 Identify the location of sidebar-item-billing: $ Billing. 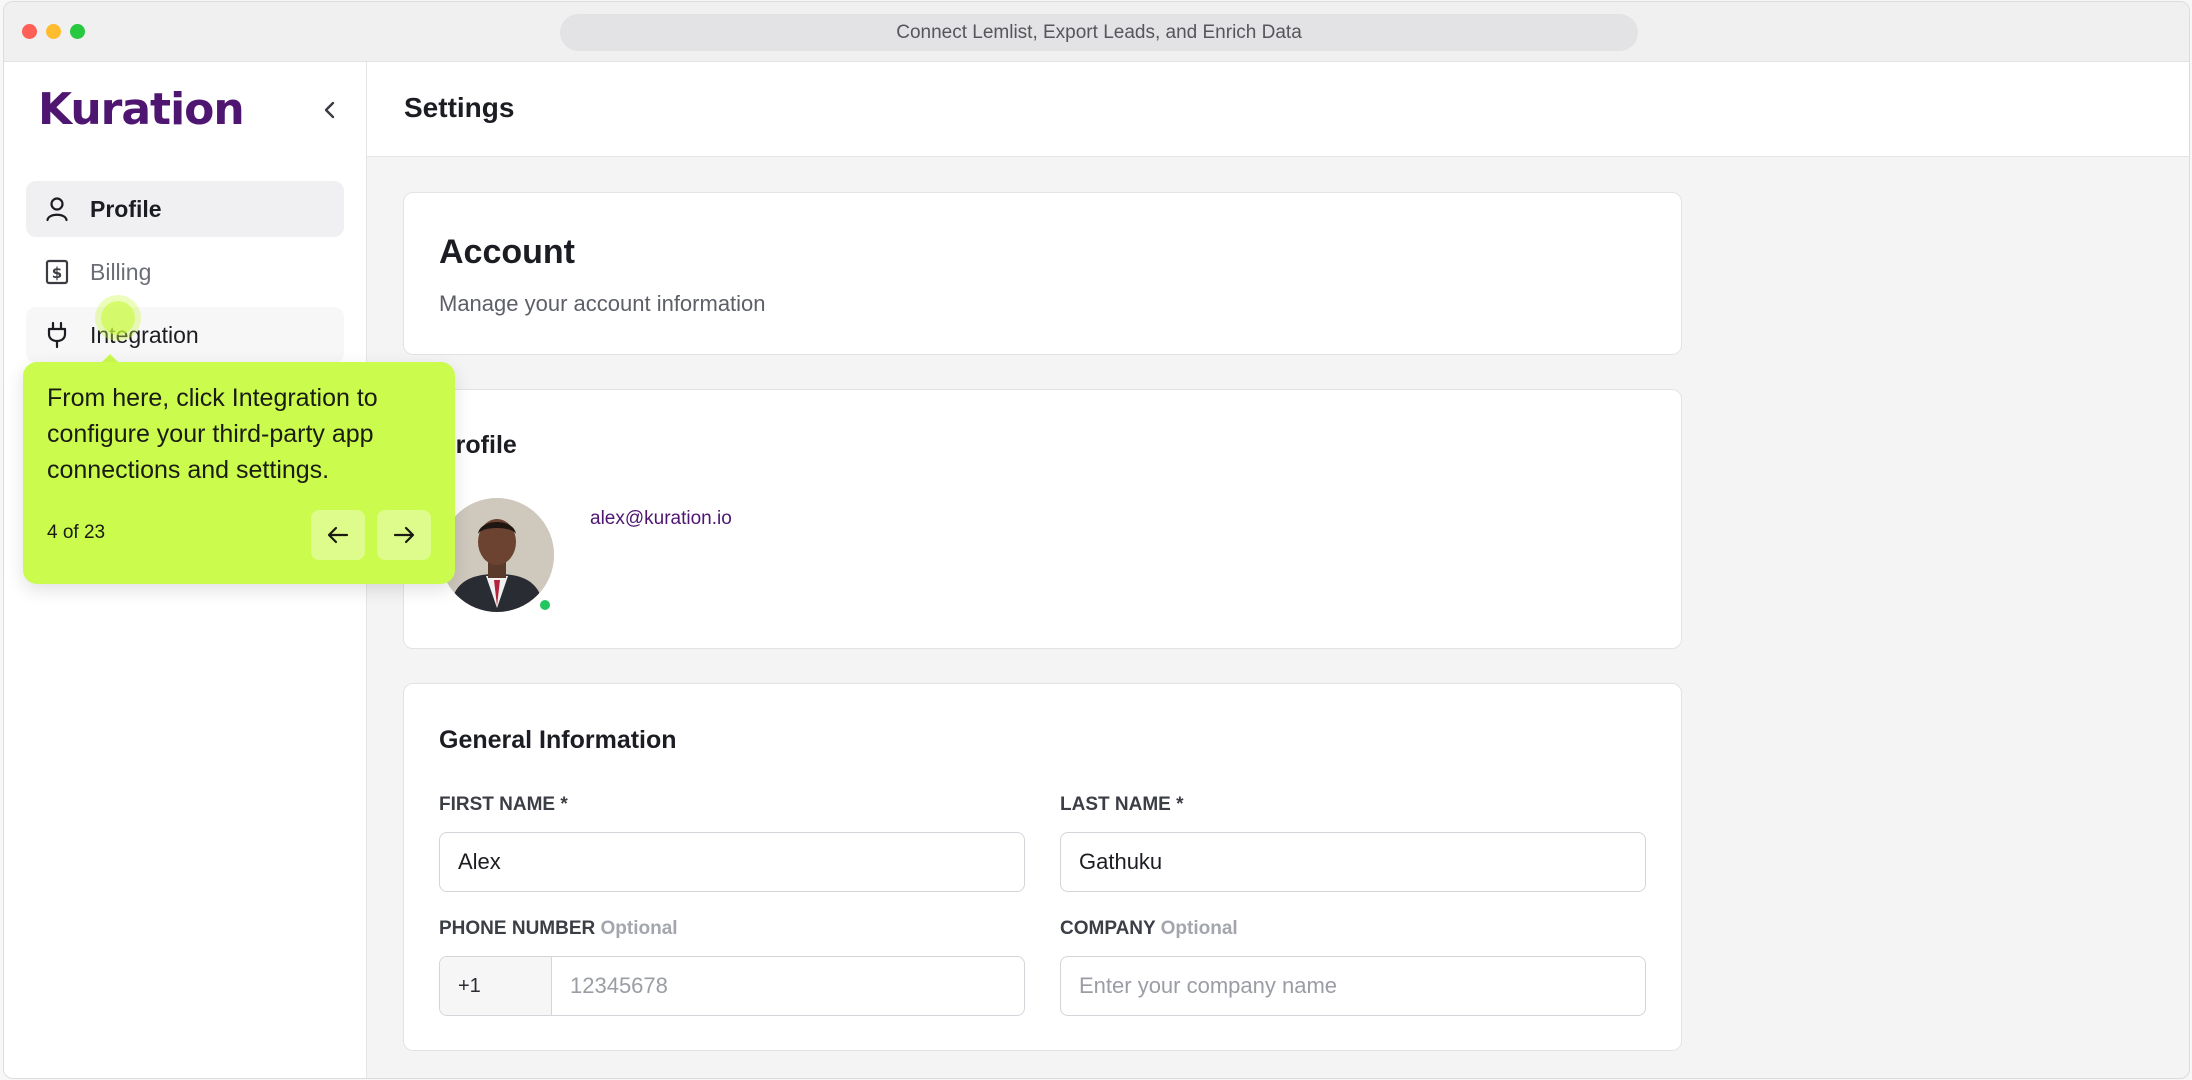
(185, 272).